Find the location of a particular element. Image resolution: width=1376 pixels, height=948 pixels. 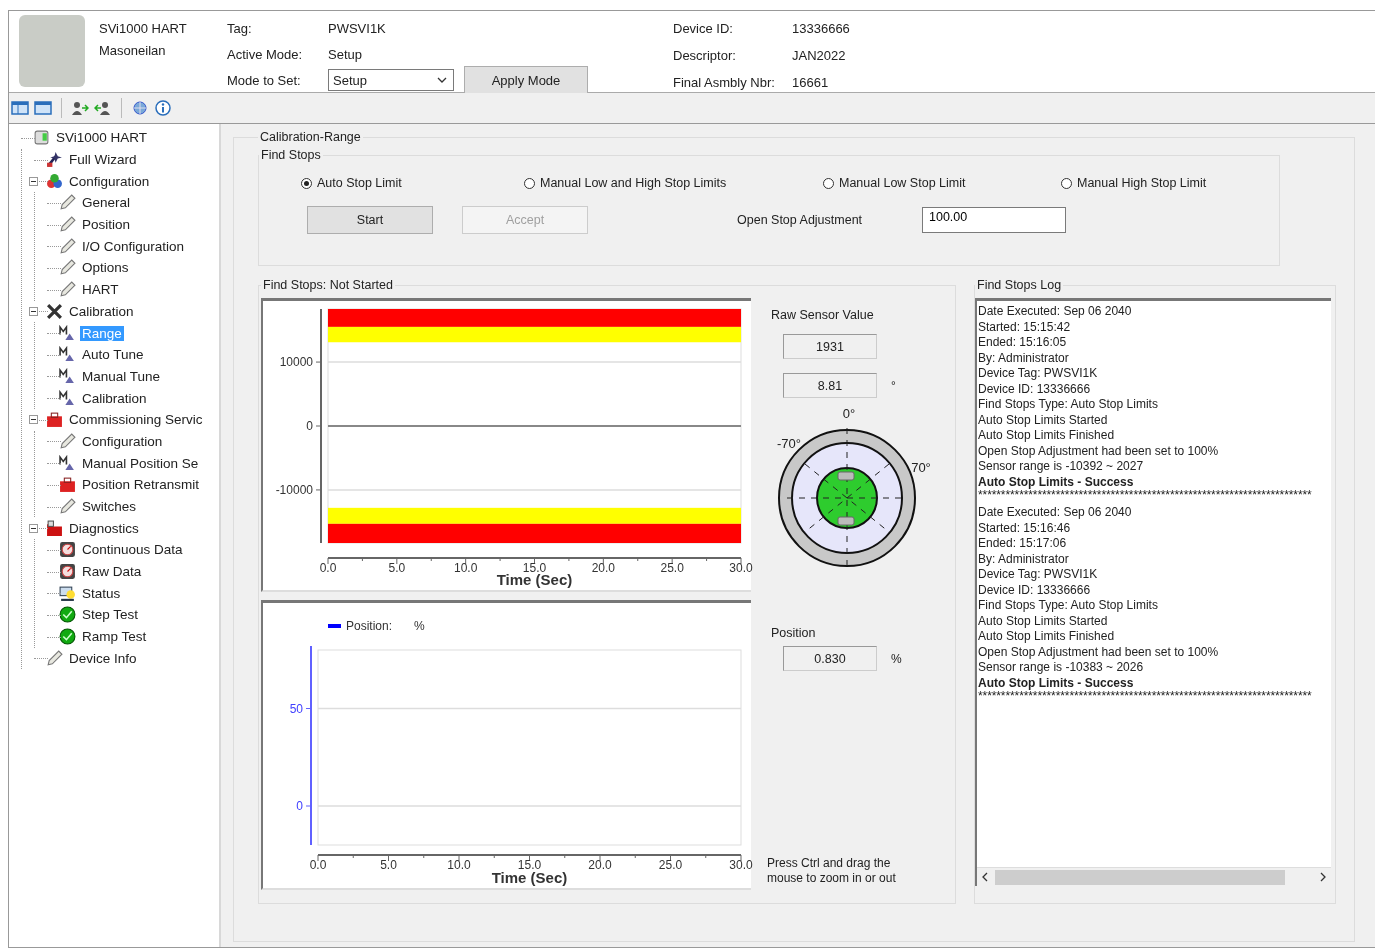

log-line: Date Executed: Sep 06 2040 is located at coordinates (1055, 513).